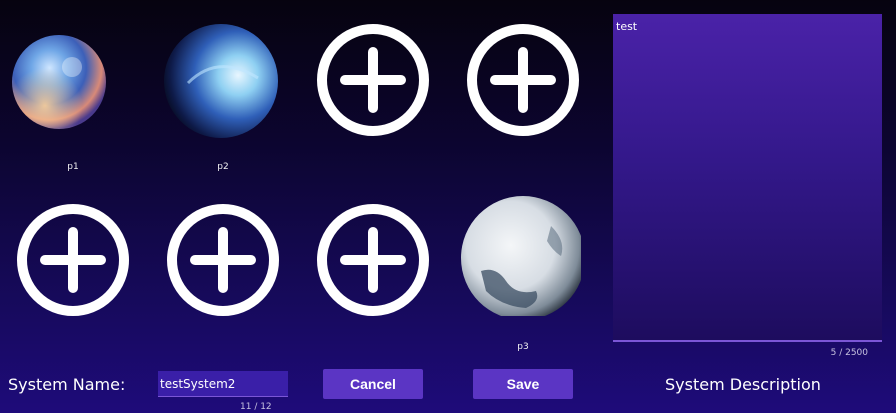 The width and height of the screenshot is (896, 413). Describe the element at coordinates (256, 407) in the screenshot. I see `system-name-char-counter: 11 / 12` at that location.